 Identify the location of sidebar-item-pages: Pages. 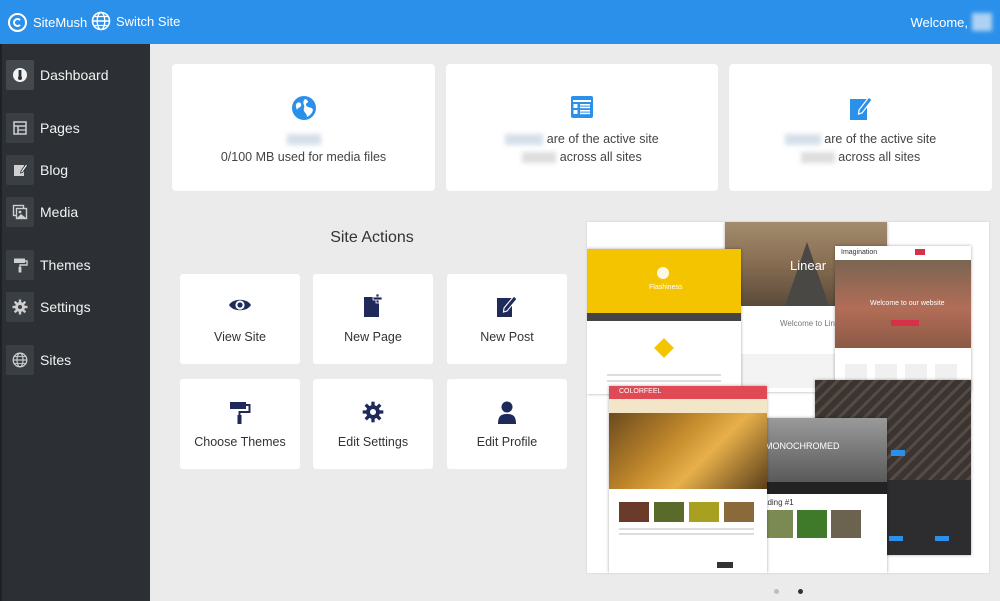
(78, 128).